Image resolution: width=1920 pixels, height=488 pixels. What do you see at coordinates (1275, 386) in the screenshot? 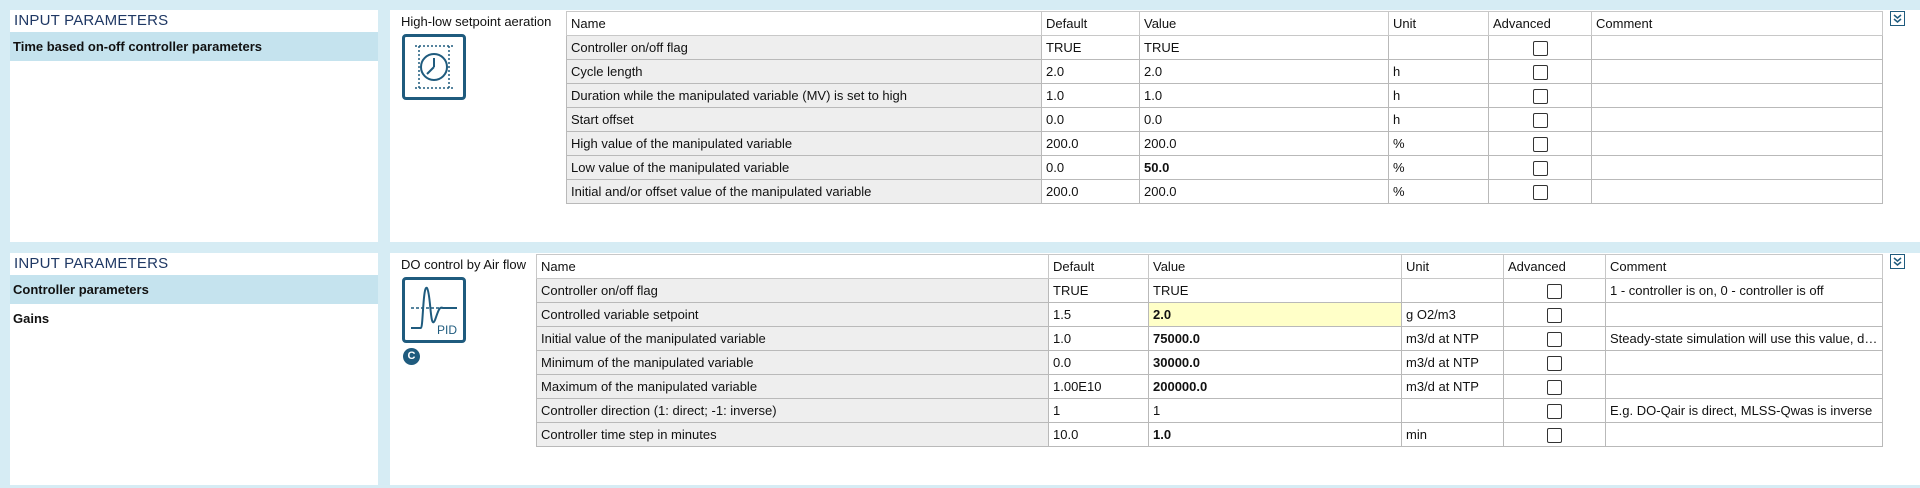
I see `param-value-cell: 200000.0` at bounding box center [1275, 386].